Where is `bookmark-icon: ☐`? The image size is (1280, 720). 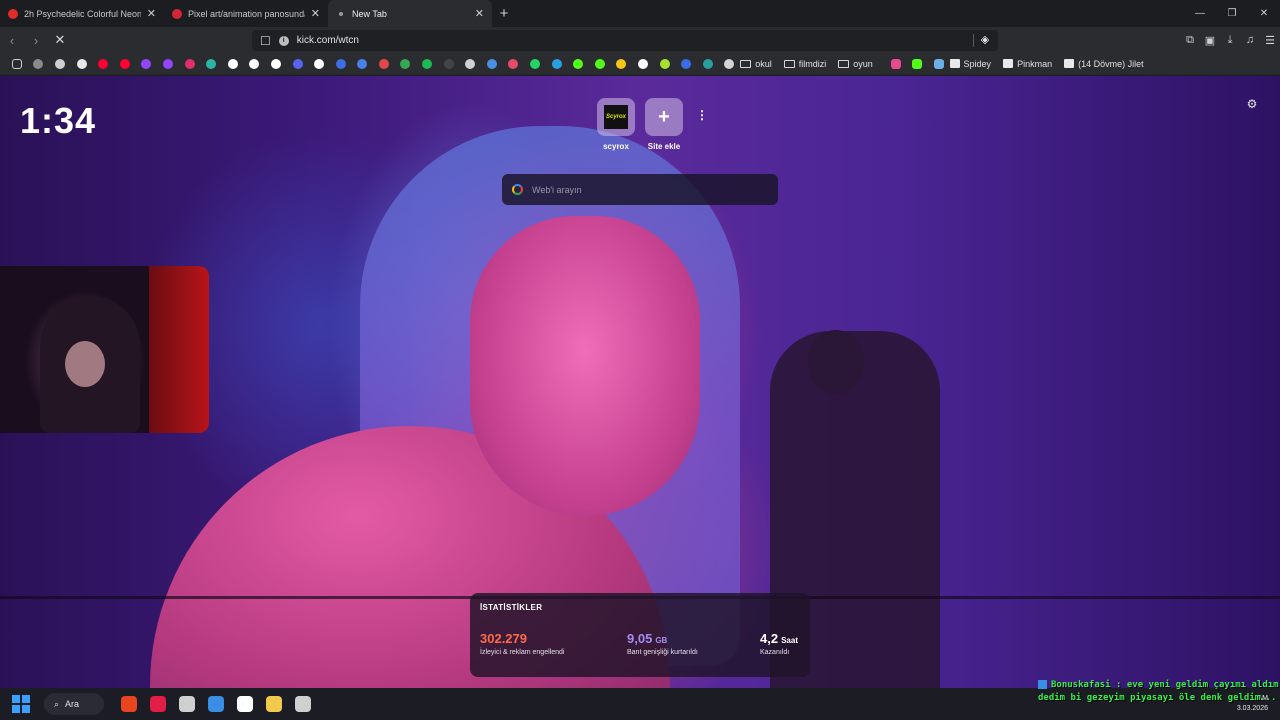 bookmark-icon: ☐ is located at coordinates (265, 41).